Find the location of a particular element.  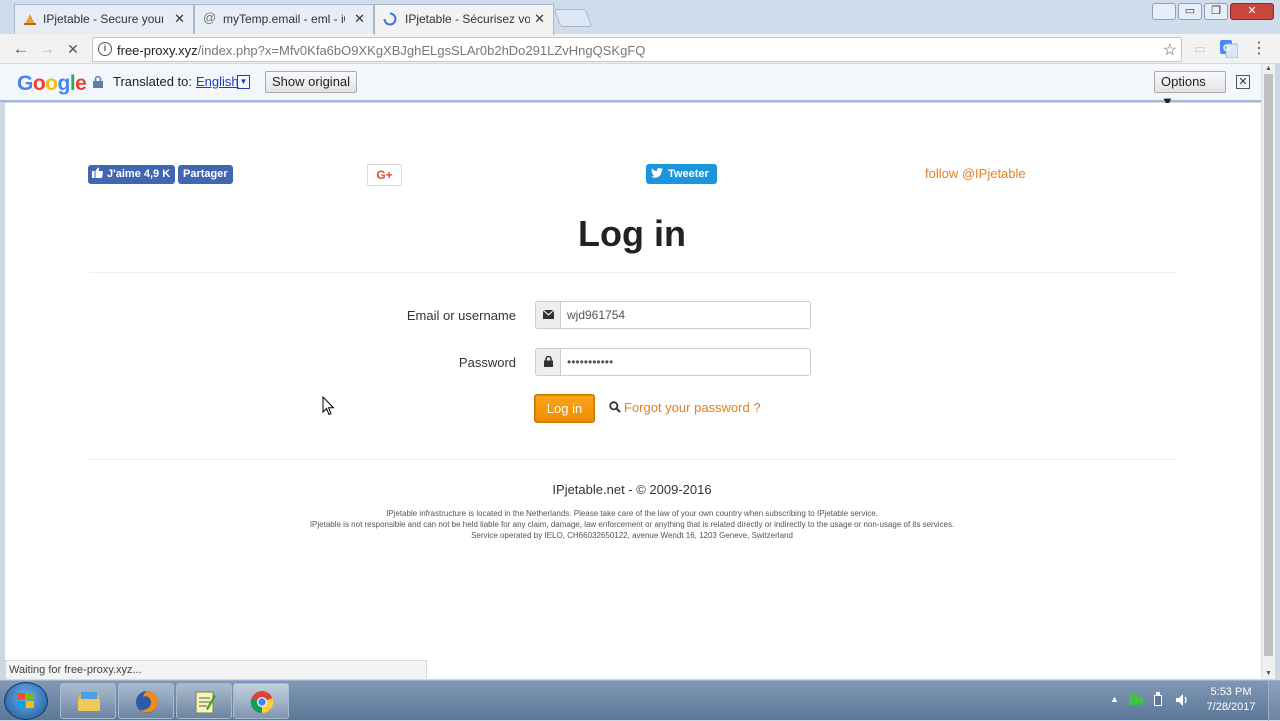

translated-to-label: Translated to: is located at coordinates (153, 81).